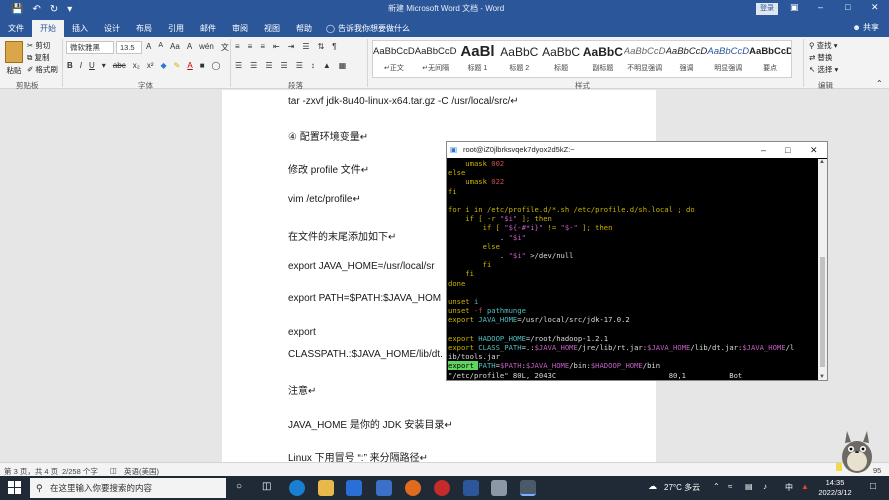 This screenshot has width=889, height=500. I want to click on tab-review: 审阅, so click(240, 28).